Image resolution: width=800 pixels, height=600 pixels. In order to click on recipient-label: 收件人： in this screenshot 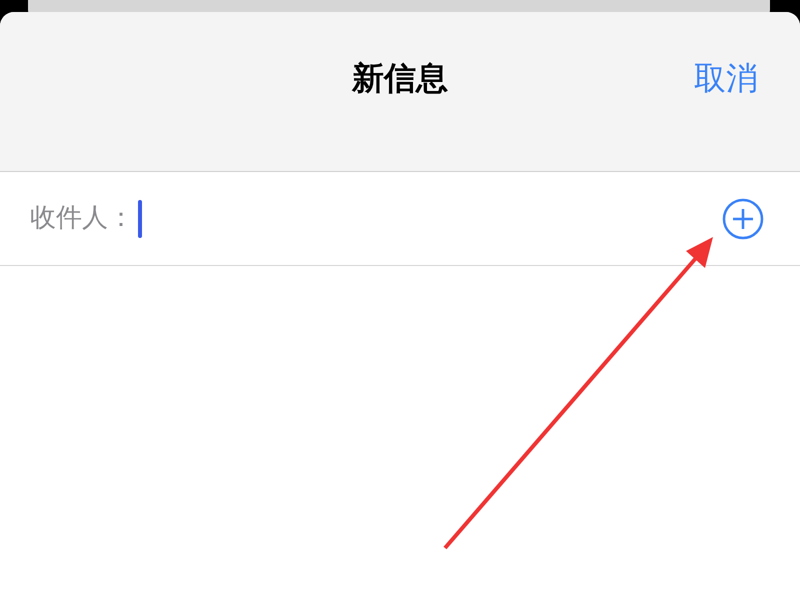, I will do `click(82, 218)`.